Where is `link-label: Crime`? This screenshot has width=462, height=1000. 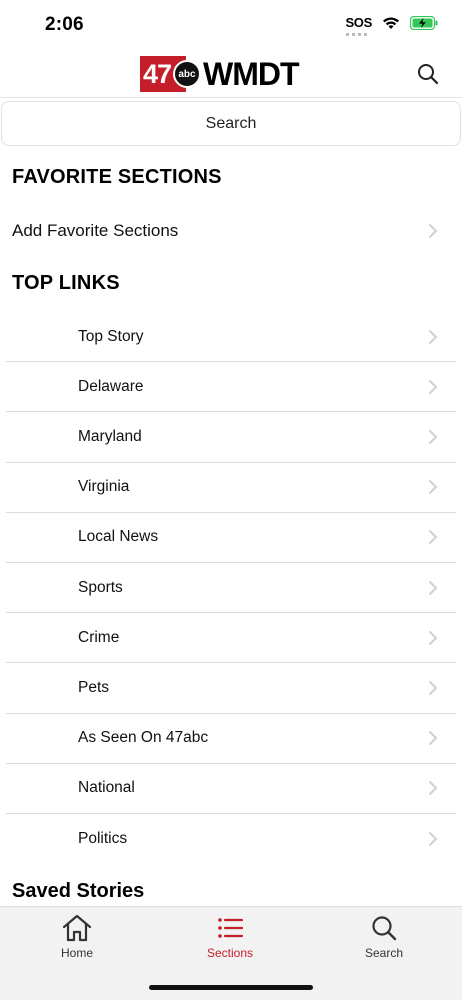
link-label: Crime is located at coordinates (99, 637).